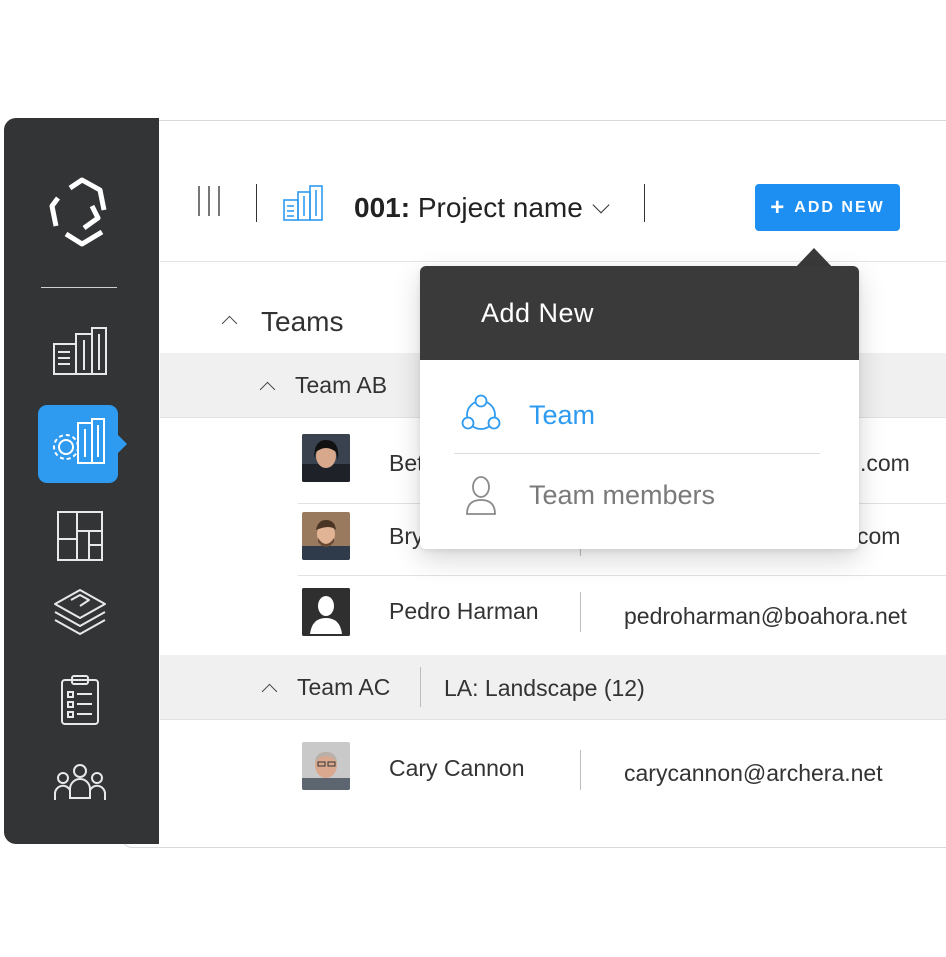 The width and height of the screenshot is (946, 957). Describe the element at coordinates (457, 768) in the screenshot. I see `member-name: Cary Cannon` at that location.